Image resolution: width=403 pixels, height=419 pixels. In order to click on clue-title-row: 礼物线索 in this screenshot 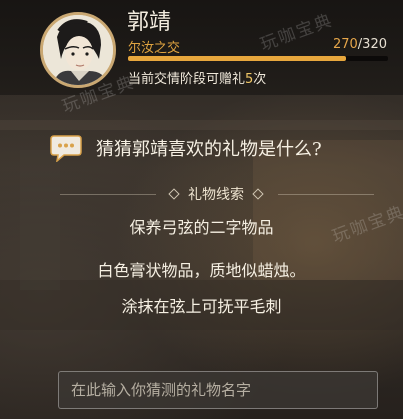, I will do `click(216, 194)`.